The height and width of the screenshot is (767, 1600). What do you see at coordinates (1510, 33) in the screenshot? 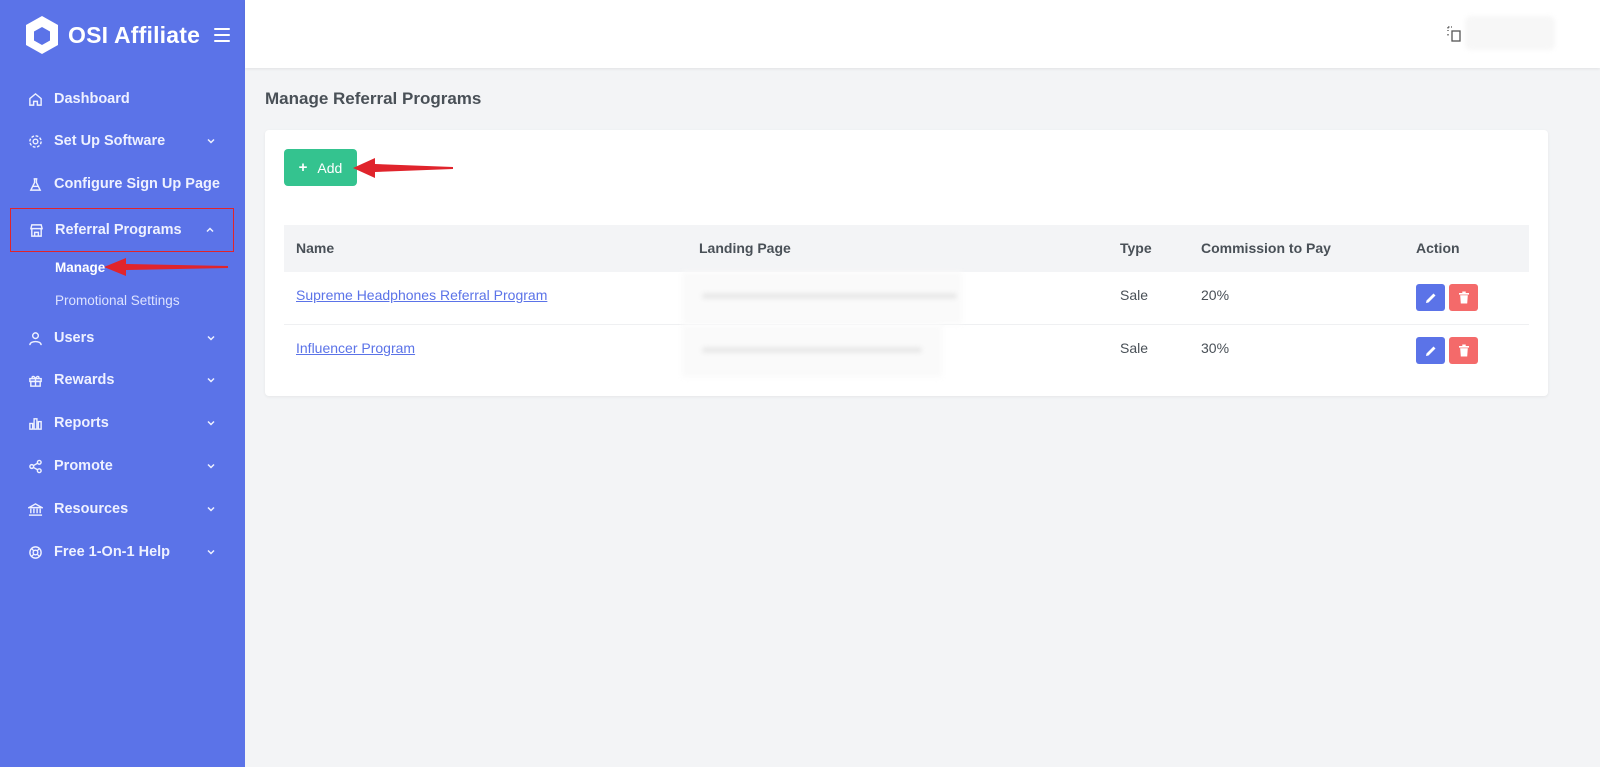
I see `user-profile-redacted` at bounding box center [1510, 33].